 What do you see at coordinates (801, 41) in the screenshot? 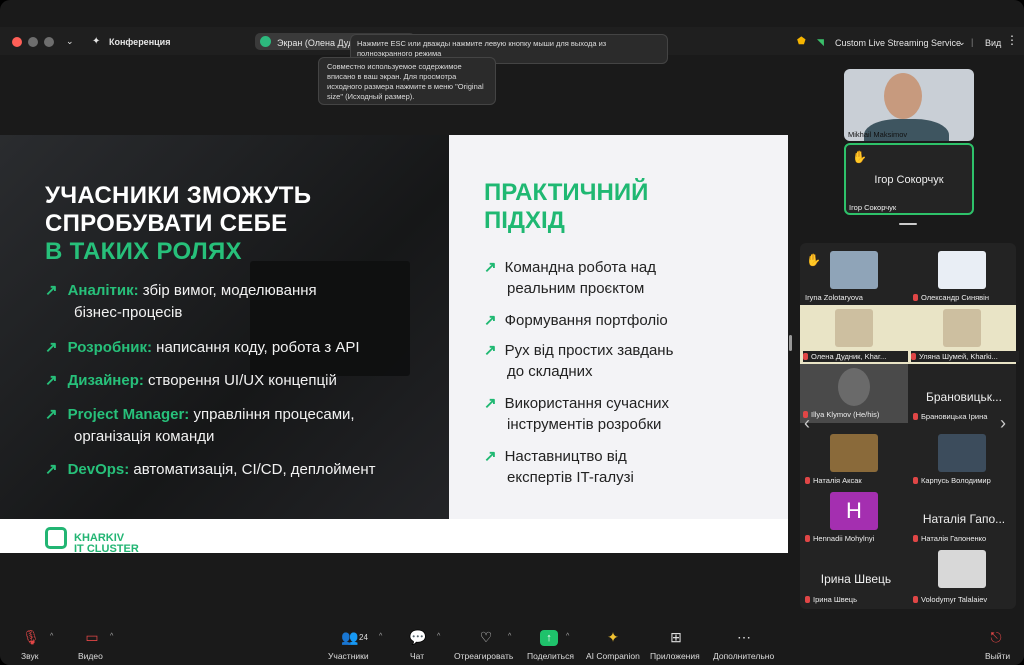
I see `shield-icon: ⬟` at bounding box center [801, 41].